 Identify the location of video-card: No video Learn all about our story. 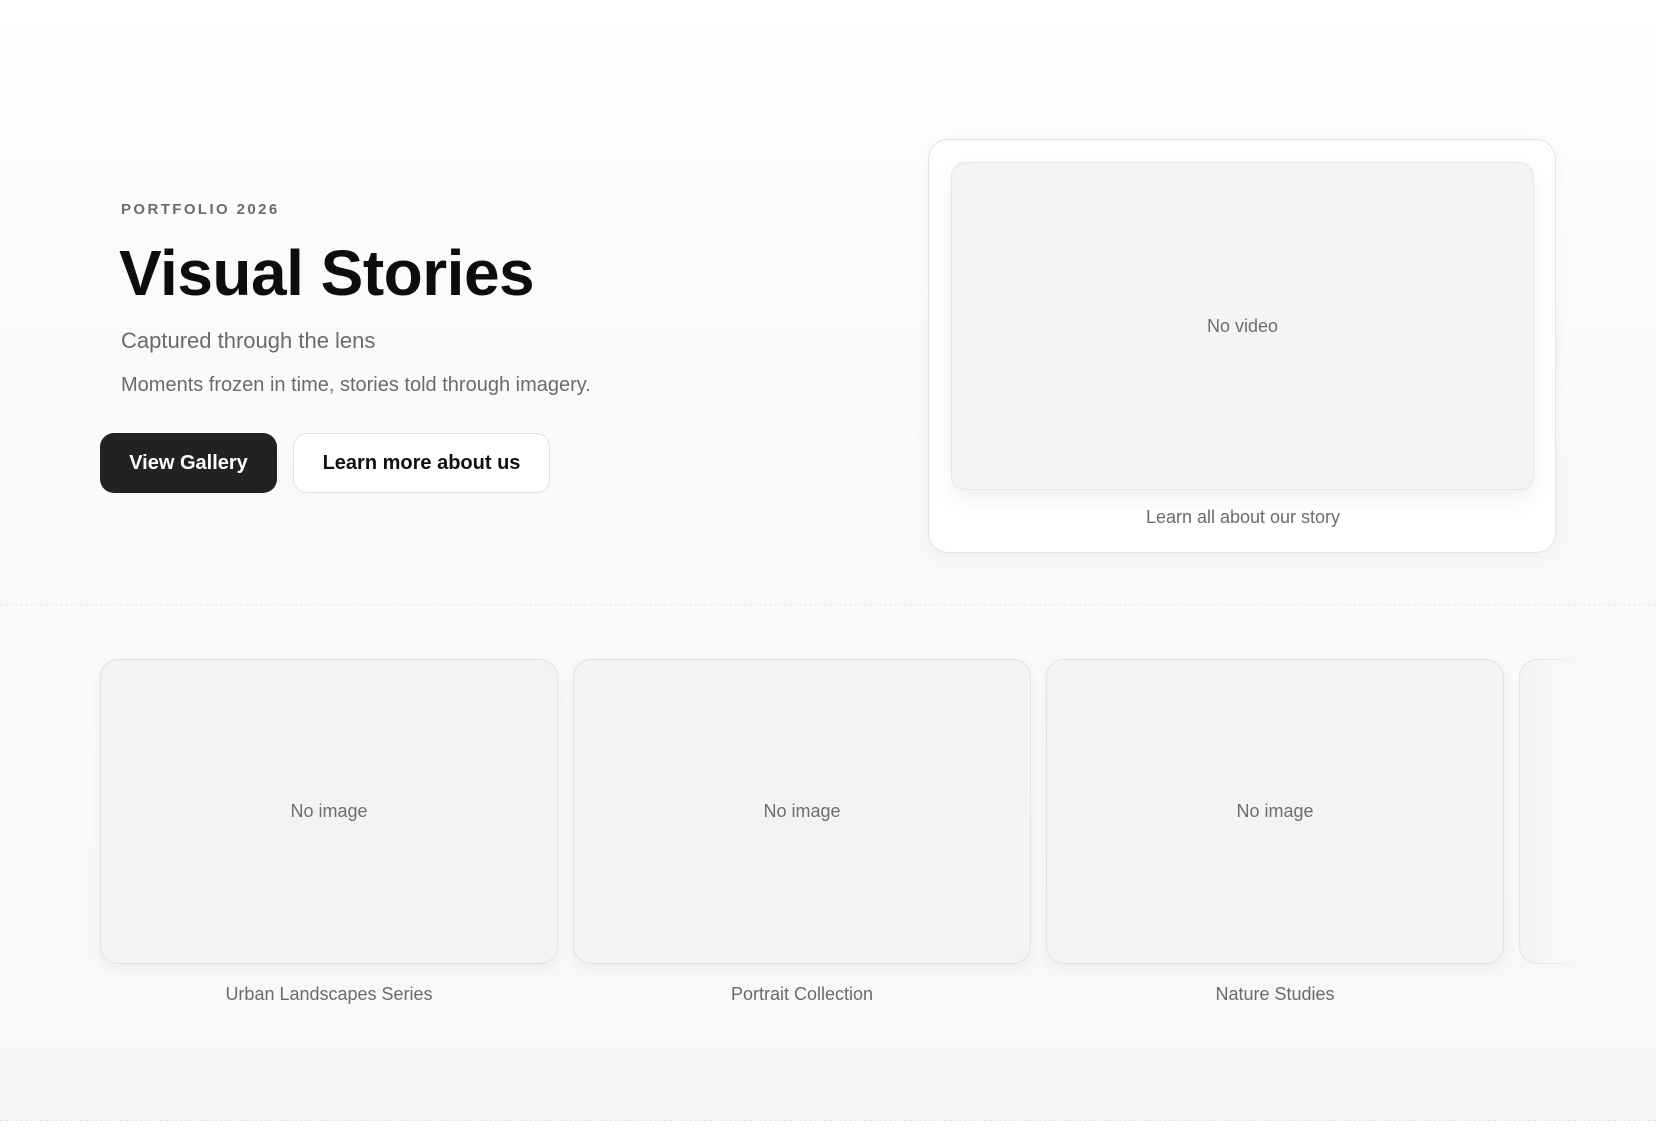
(1242, 346).